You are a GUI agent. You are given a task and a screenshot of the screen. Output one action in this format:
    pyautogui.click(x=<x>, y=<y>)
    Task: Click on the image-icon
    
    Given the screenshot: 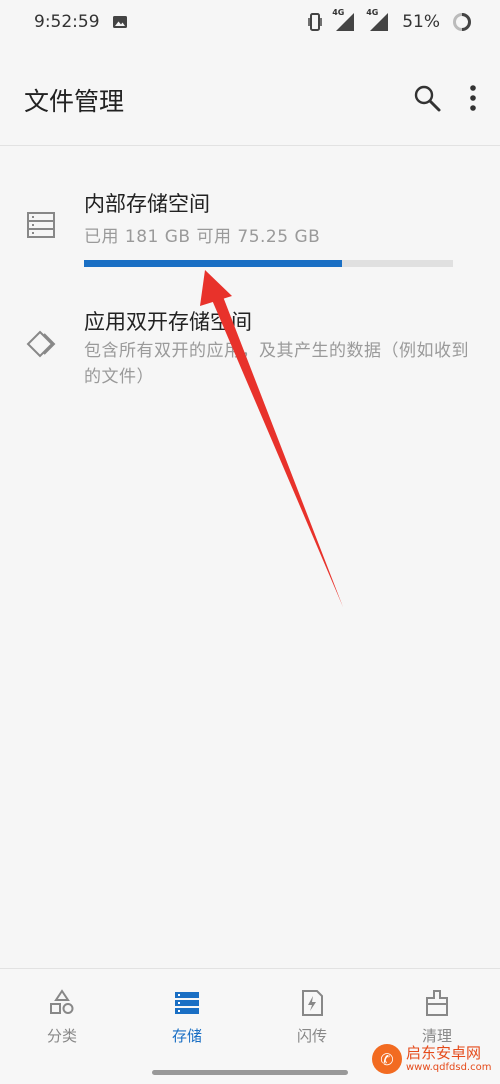 What is the action you would take?
    pyautogui.click(x=120, y=22)
    